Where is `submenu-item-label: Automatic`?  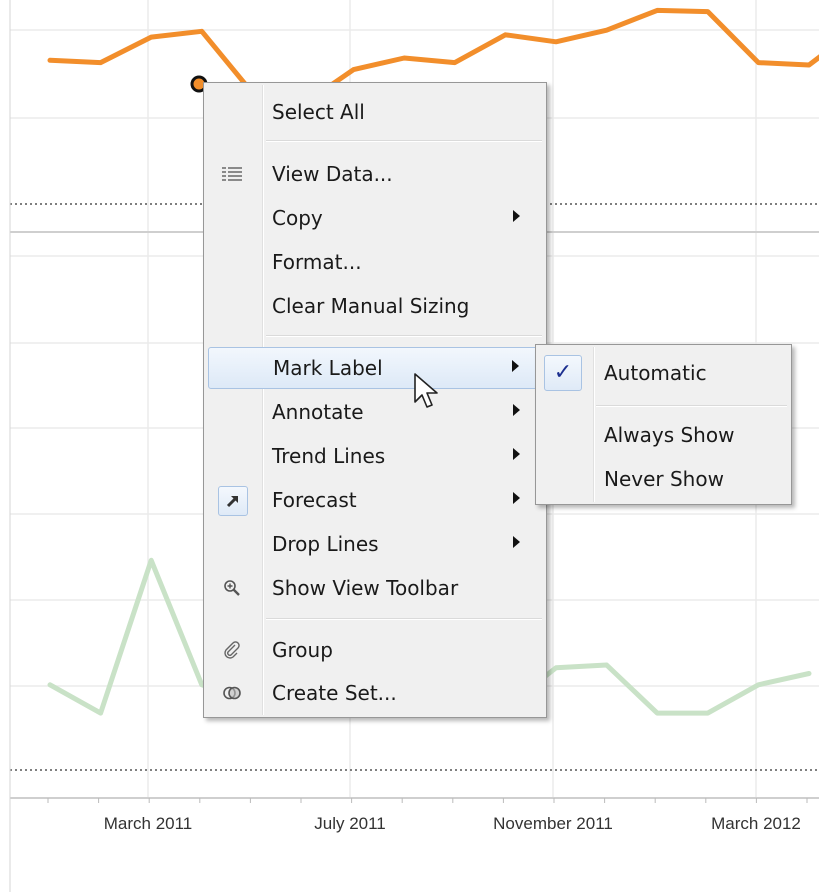
submenu-item-label: Automatic is located at coordinates (655, 373).